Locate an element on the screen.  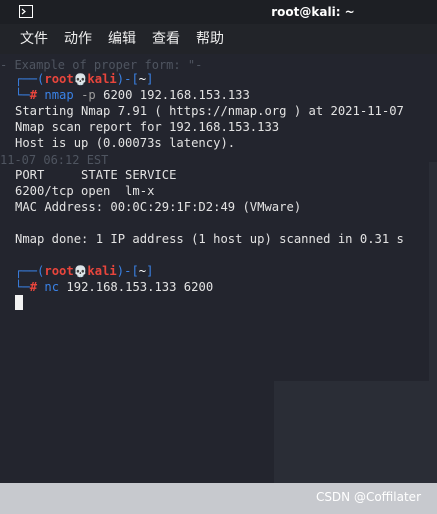
command-args: 6200 192.168.153.133 is located at coordinates (176, 95).